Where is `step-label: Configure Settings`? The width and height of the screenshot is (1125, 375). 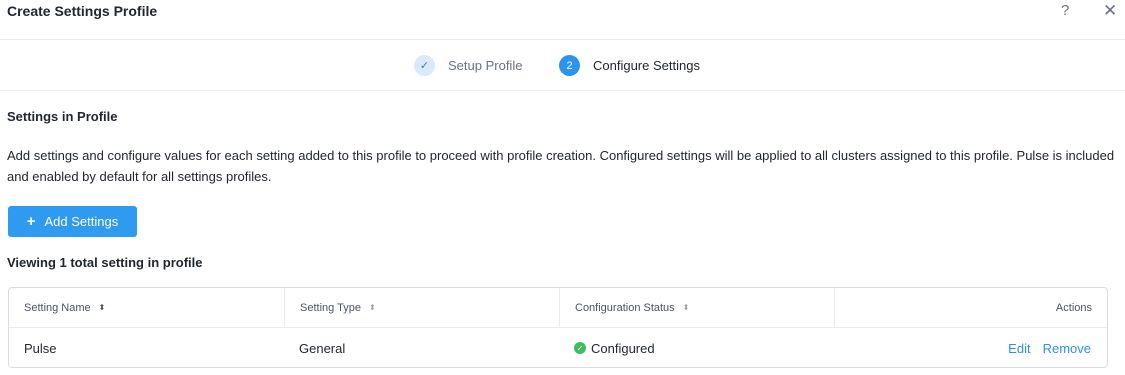
step-label: Configure Settings is located at coordinates (646, 65).